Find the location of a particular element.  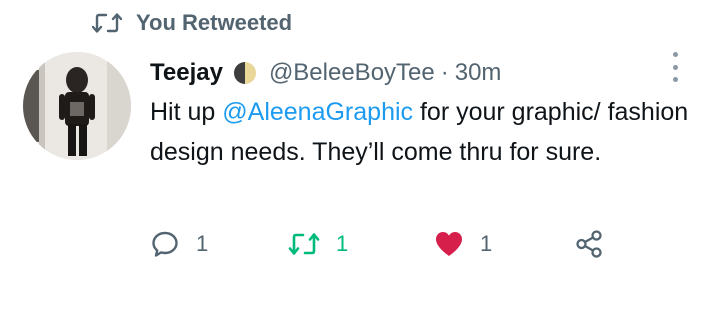

share-icon is located at coordinates (589, 244).